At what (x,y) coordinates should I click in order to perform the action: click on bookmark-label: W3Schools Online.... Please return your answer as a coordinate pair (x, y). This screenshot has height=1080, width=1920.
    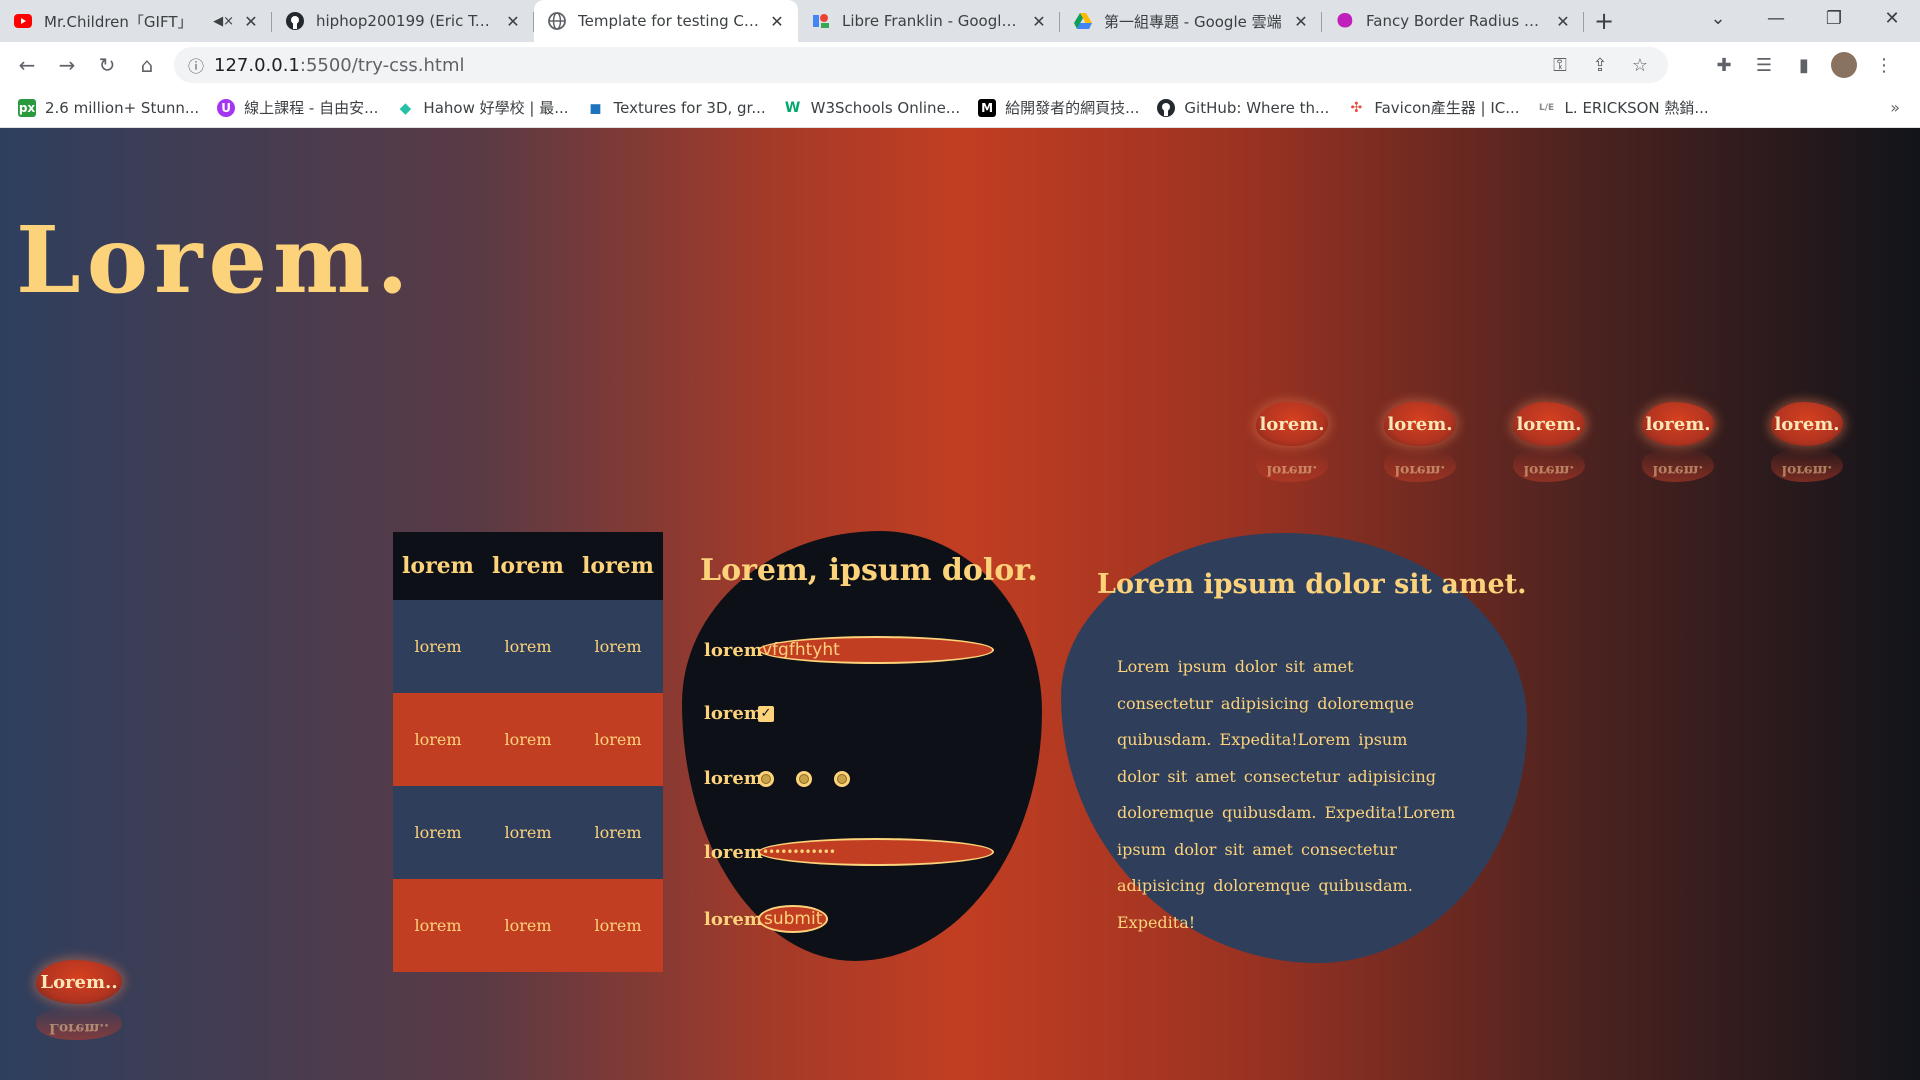
    Looking at the image, I should click on (885, 107).